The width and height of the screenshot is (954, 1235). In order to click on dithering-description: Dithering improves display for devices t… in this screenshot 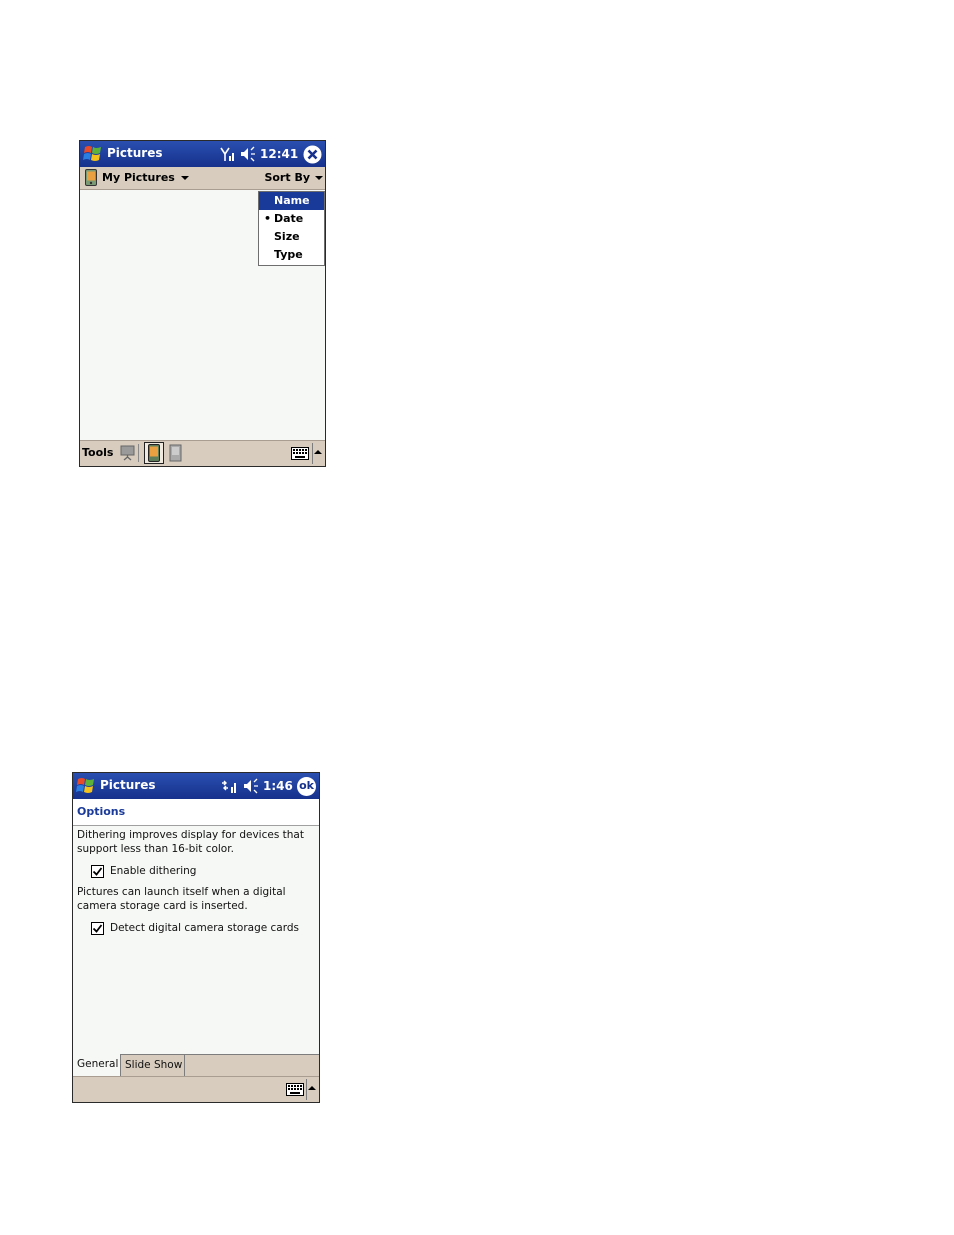, I will do `click(190, 842)`.